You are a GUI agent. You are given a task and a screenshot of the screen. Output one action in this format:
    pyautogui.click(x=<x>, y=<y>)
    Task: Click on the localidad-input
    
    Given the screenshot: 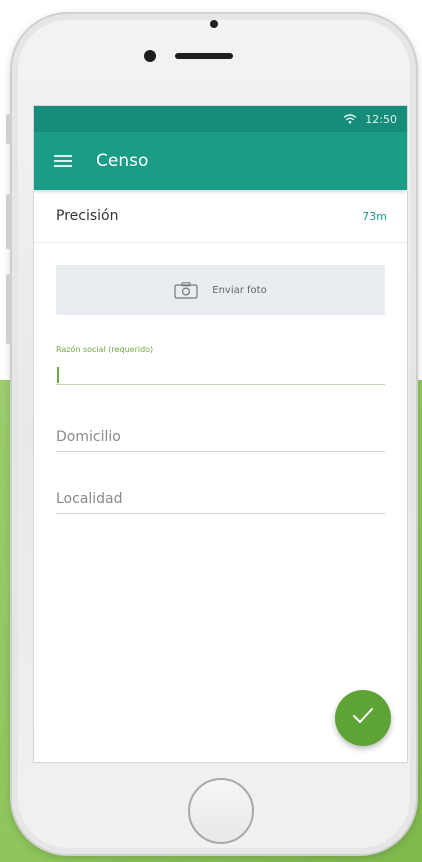 What is the action you would take?
    pyautogui.click(x=220, y=500)
    